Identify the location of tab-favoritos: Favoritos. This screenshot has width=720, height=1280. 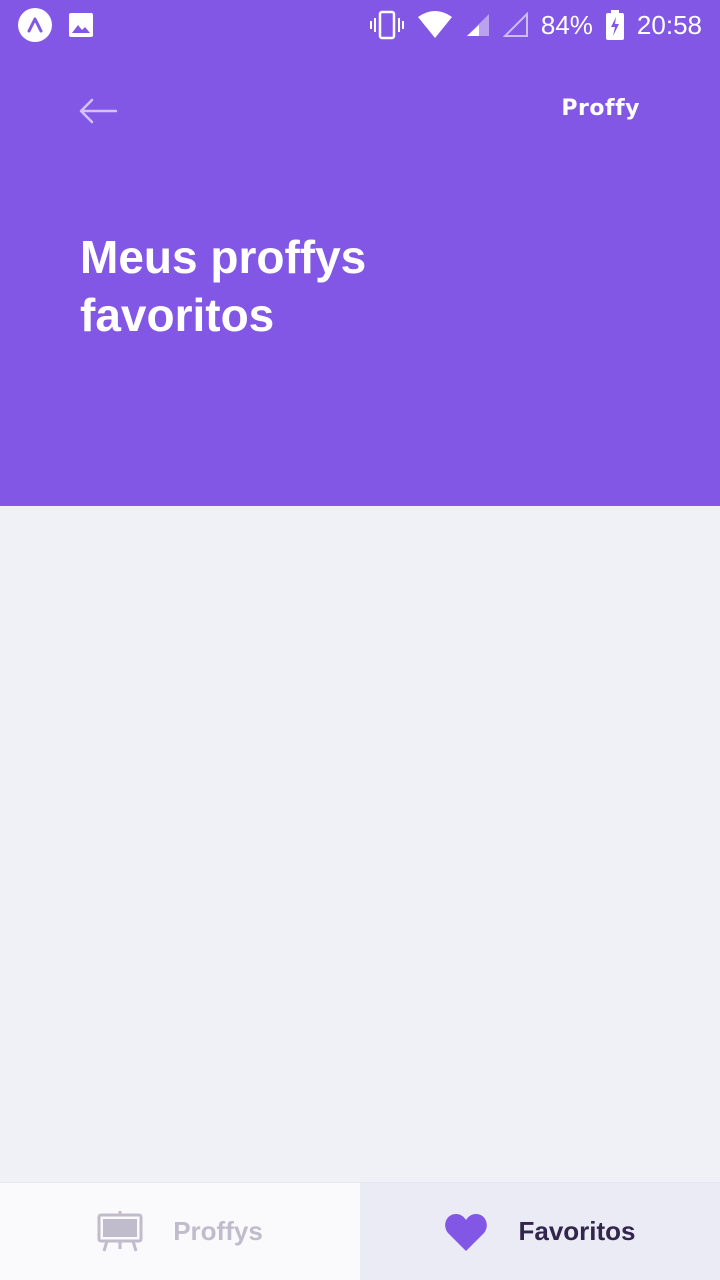
(540, 1231).